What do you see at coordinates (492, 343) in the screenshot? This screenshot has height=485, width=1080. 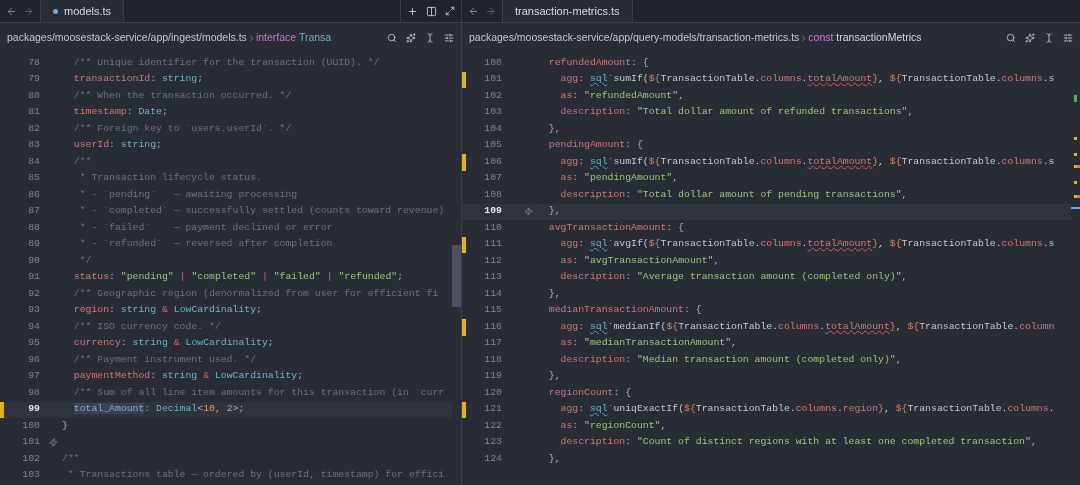 I see `line-number: 117` at bounding box center [492, 343].